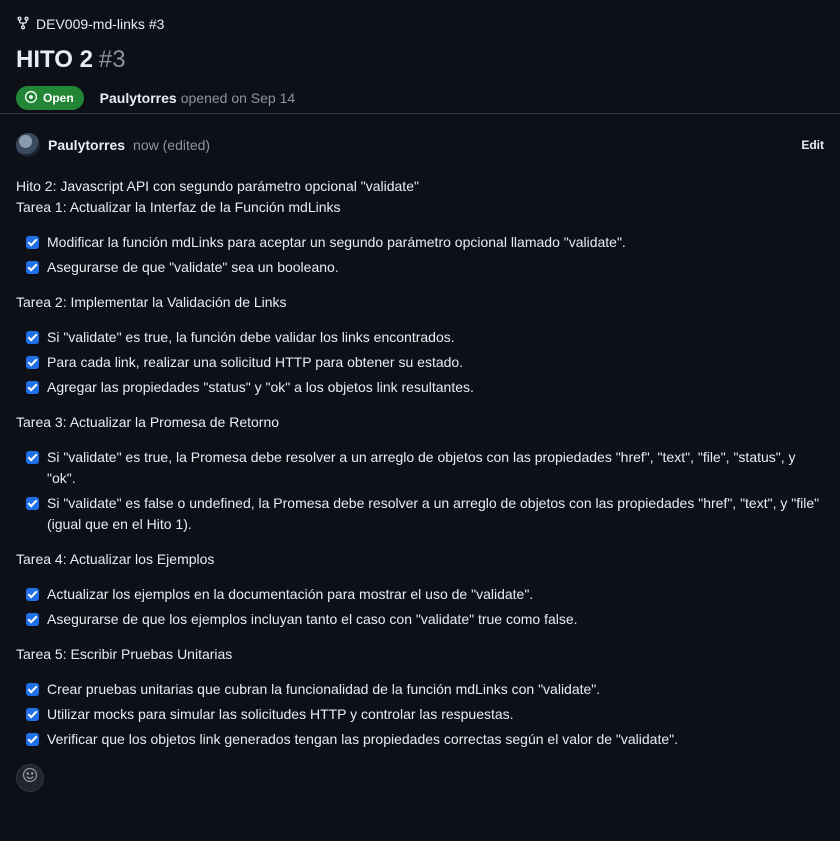 The width and height of the screenshot is (840, 841). I want to click on avatar, so click(28, 145).